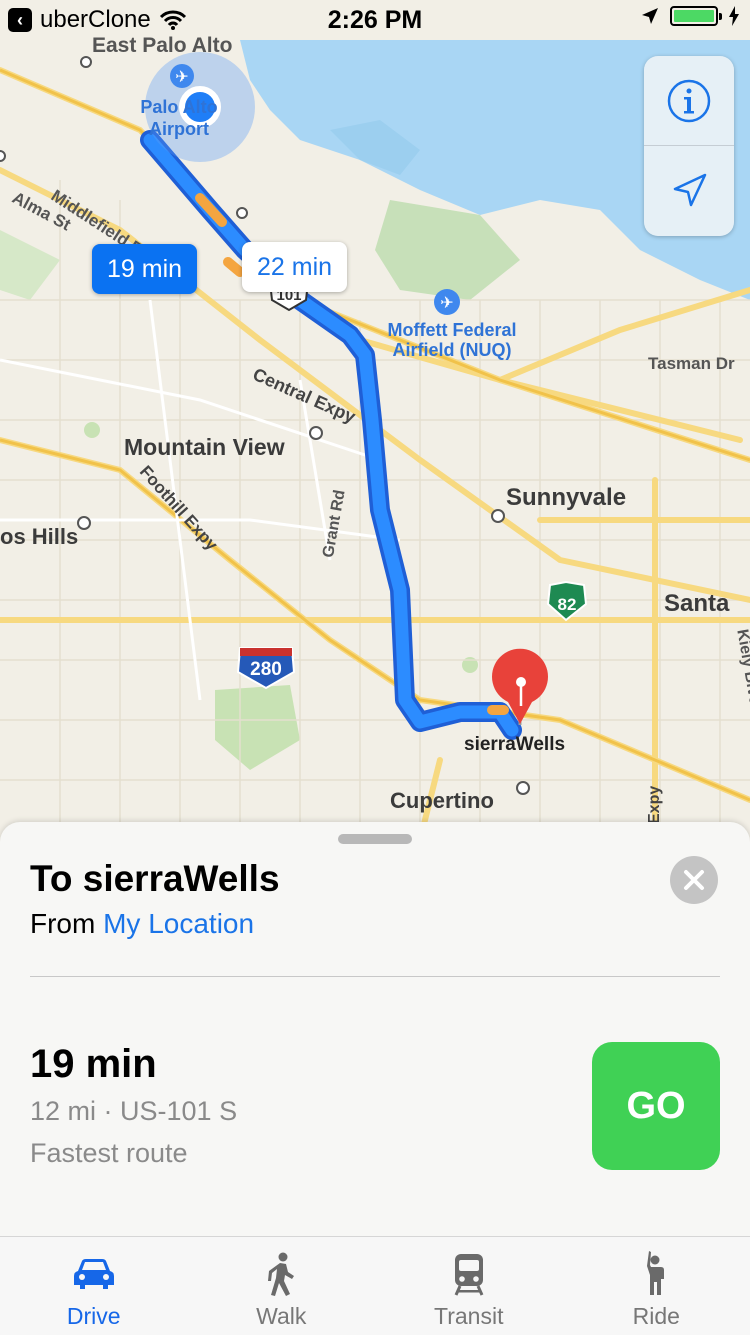  I want to click on tab-transit: Transit, so click(469, 1286).